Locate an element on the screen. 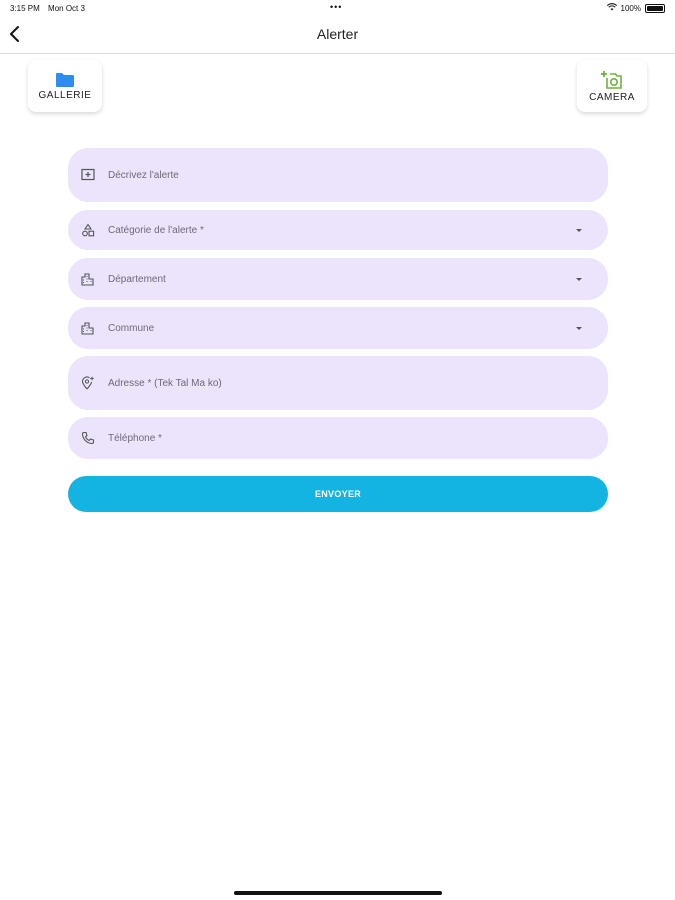 The height and width of the screenshot is (900, 675). multitask-dots: ••• is located at coordinates (336, 7).